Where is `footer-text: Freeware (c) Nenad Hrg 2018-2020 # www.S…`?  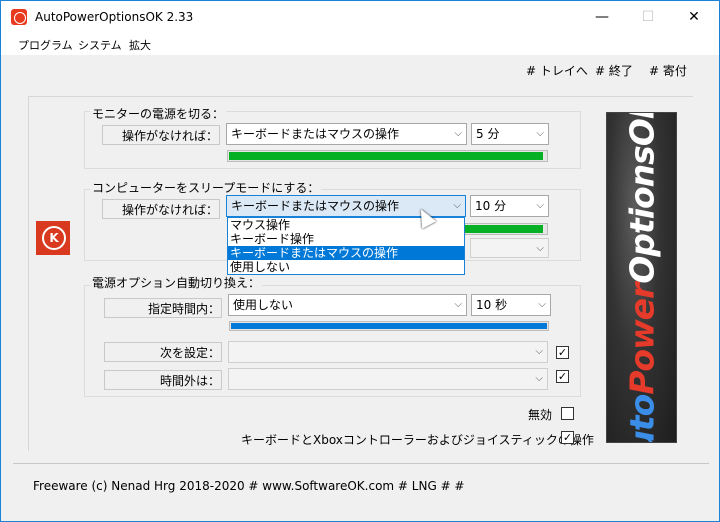
footer-text: Freeware (c) Nenad Hrg 2018-2020 # www.S… is located at coordinates (249, 486).